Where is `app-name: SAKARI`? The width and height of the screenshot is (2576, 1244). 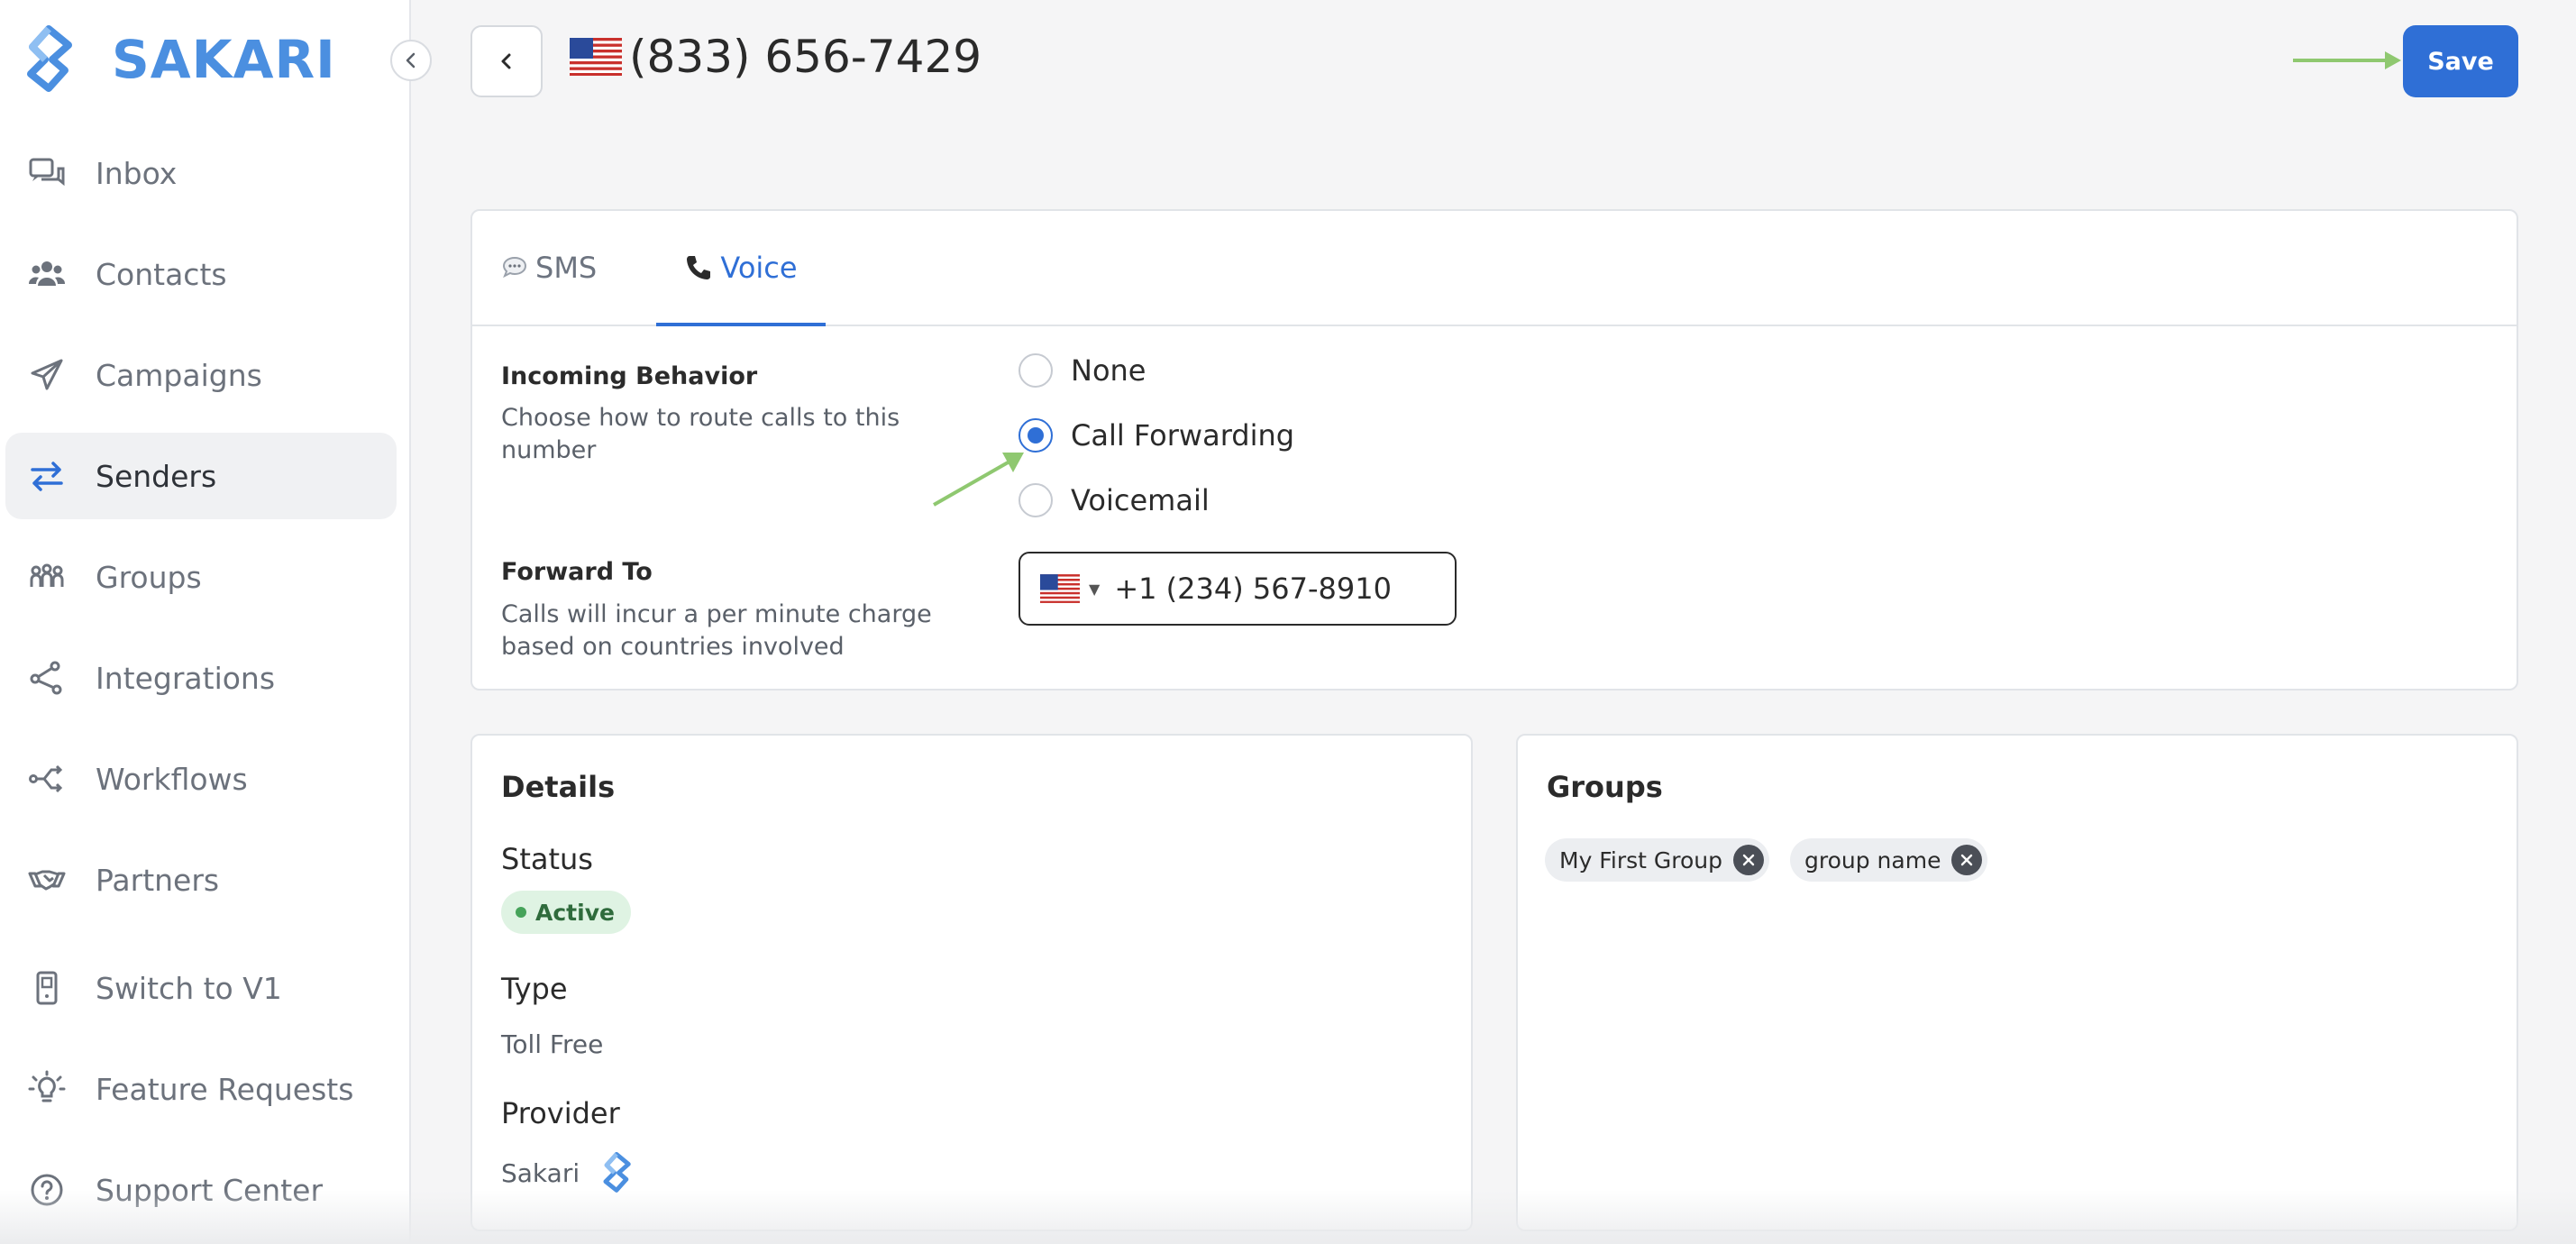 app-name: SAKARI is located at coordinates (224, 60).